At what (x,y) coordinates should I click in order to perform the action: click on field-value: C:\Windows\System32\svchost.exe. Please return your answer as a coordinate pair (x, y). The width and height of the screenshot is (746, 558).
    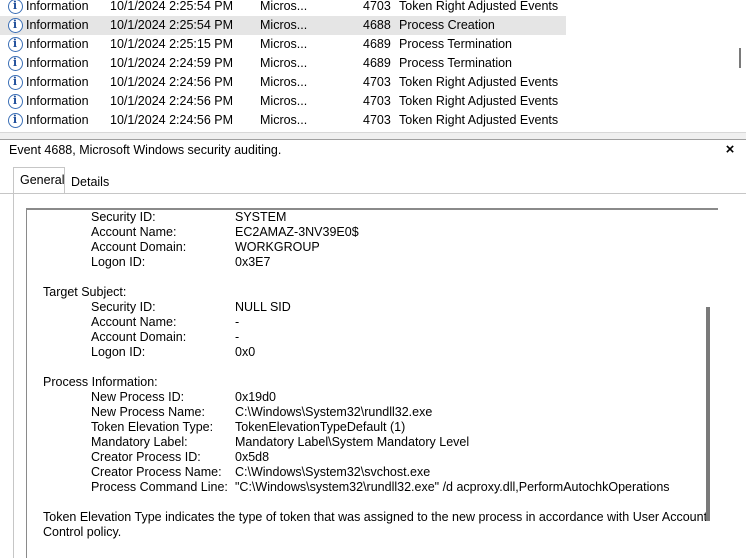
    Looking at the image, I should click on (333, 472).